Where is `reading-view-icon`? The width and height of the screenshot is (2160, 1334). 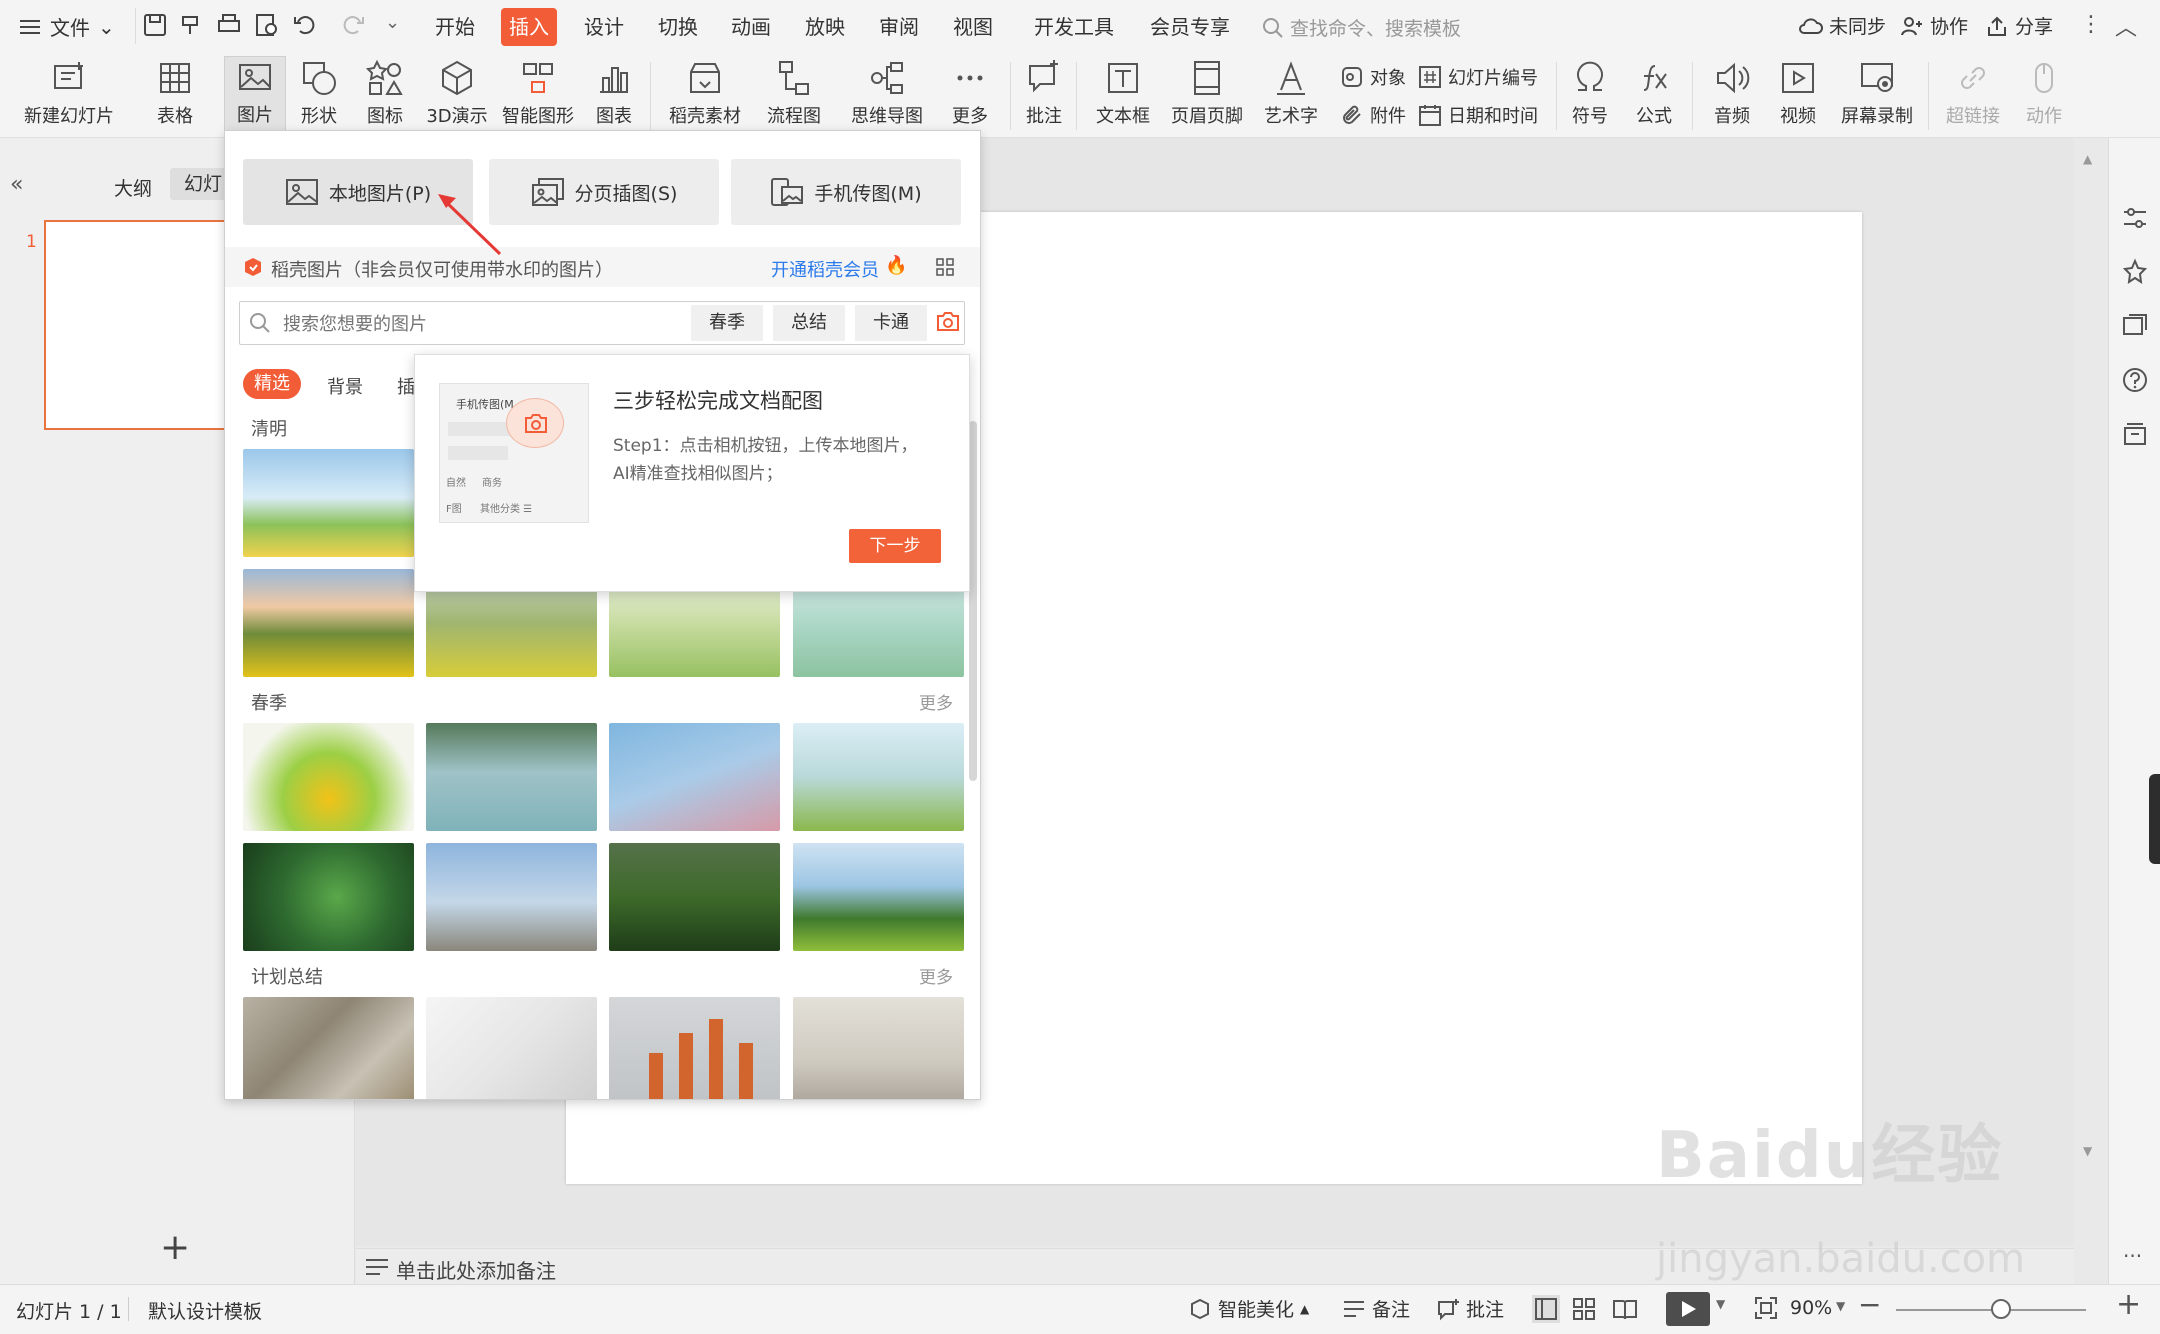
reading-view-icon is located at coordinates (1625, 1309).